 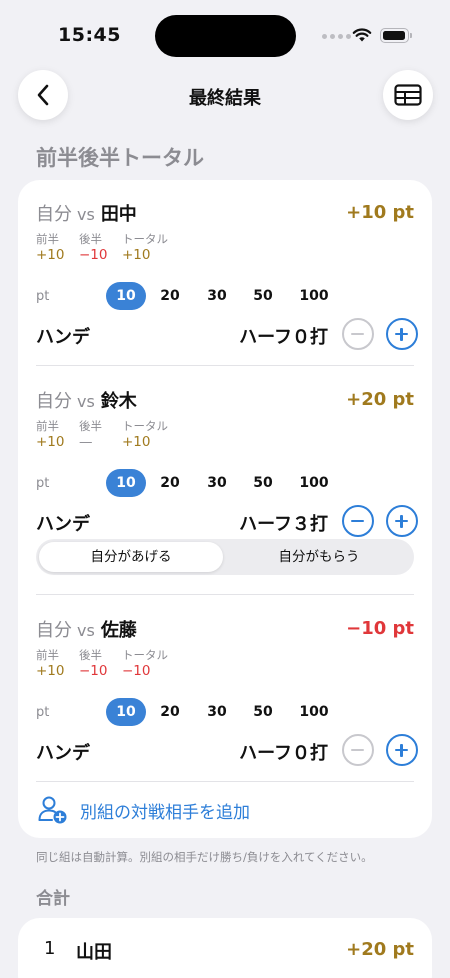 I want to click on handicap-direction-toggle: 自分があげる 自分がもらう, so click(x=225, y=557).